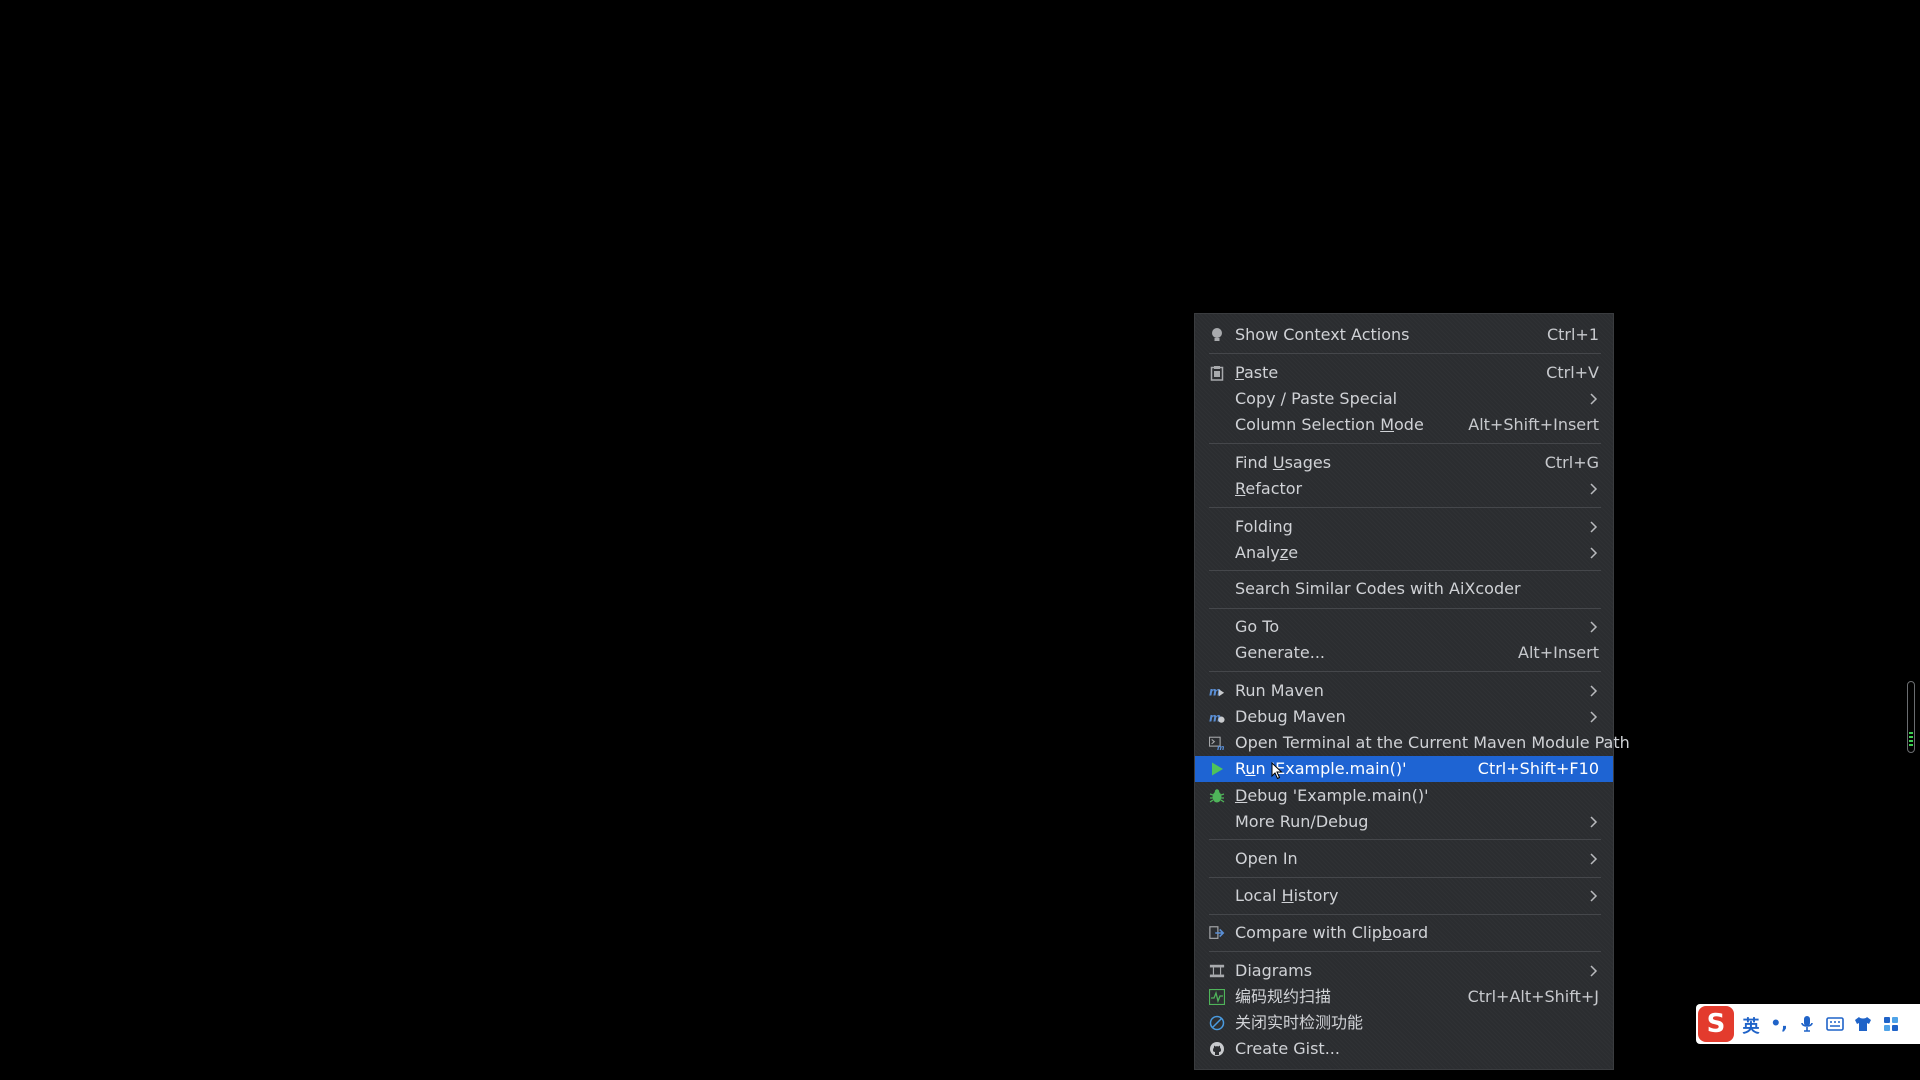 This screenshot has width=1920, height=1080. I want to click on ime-logo: S, so click(1716, 1024).